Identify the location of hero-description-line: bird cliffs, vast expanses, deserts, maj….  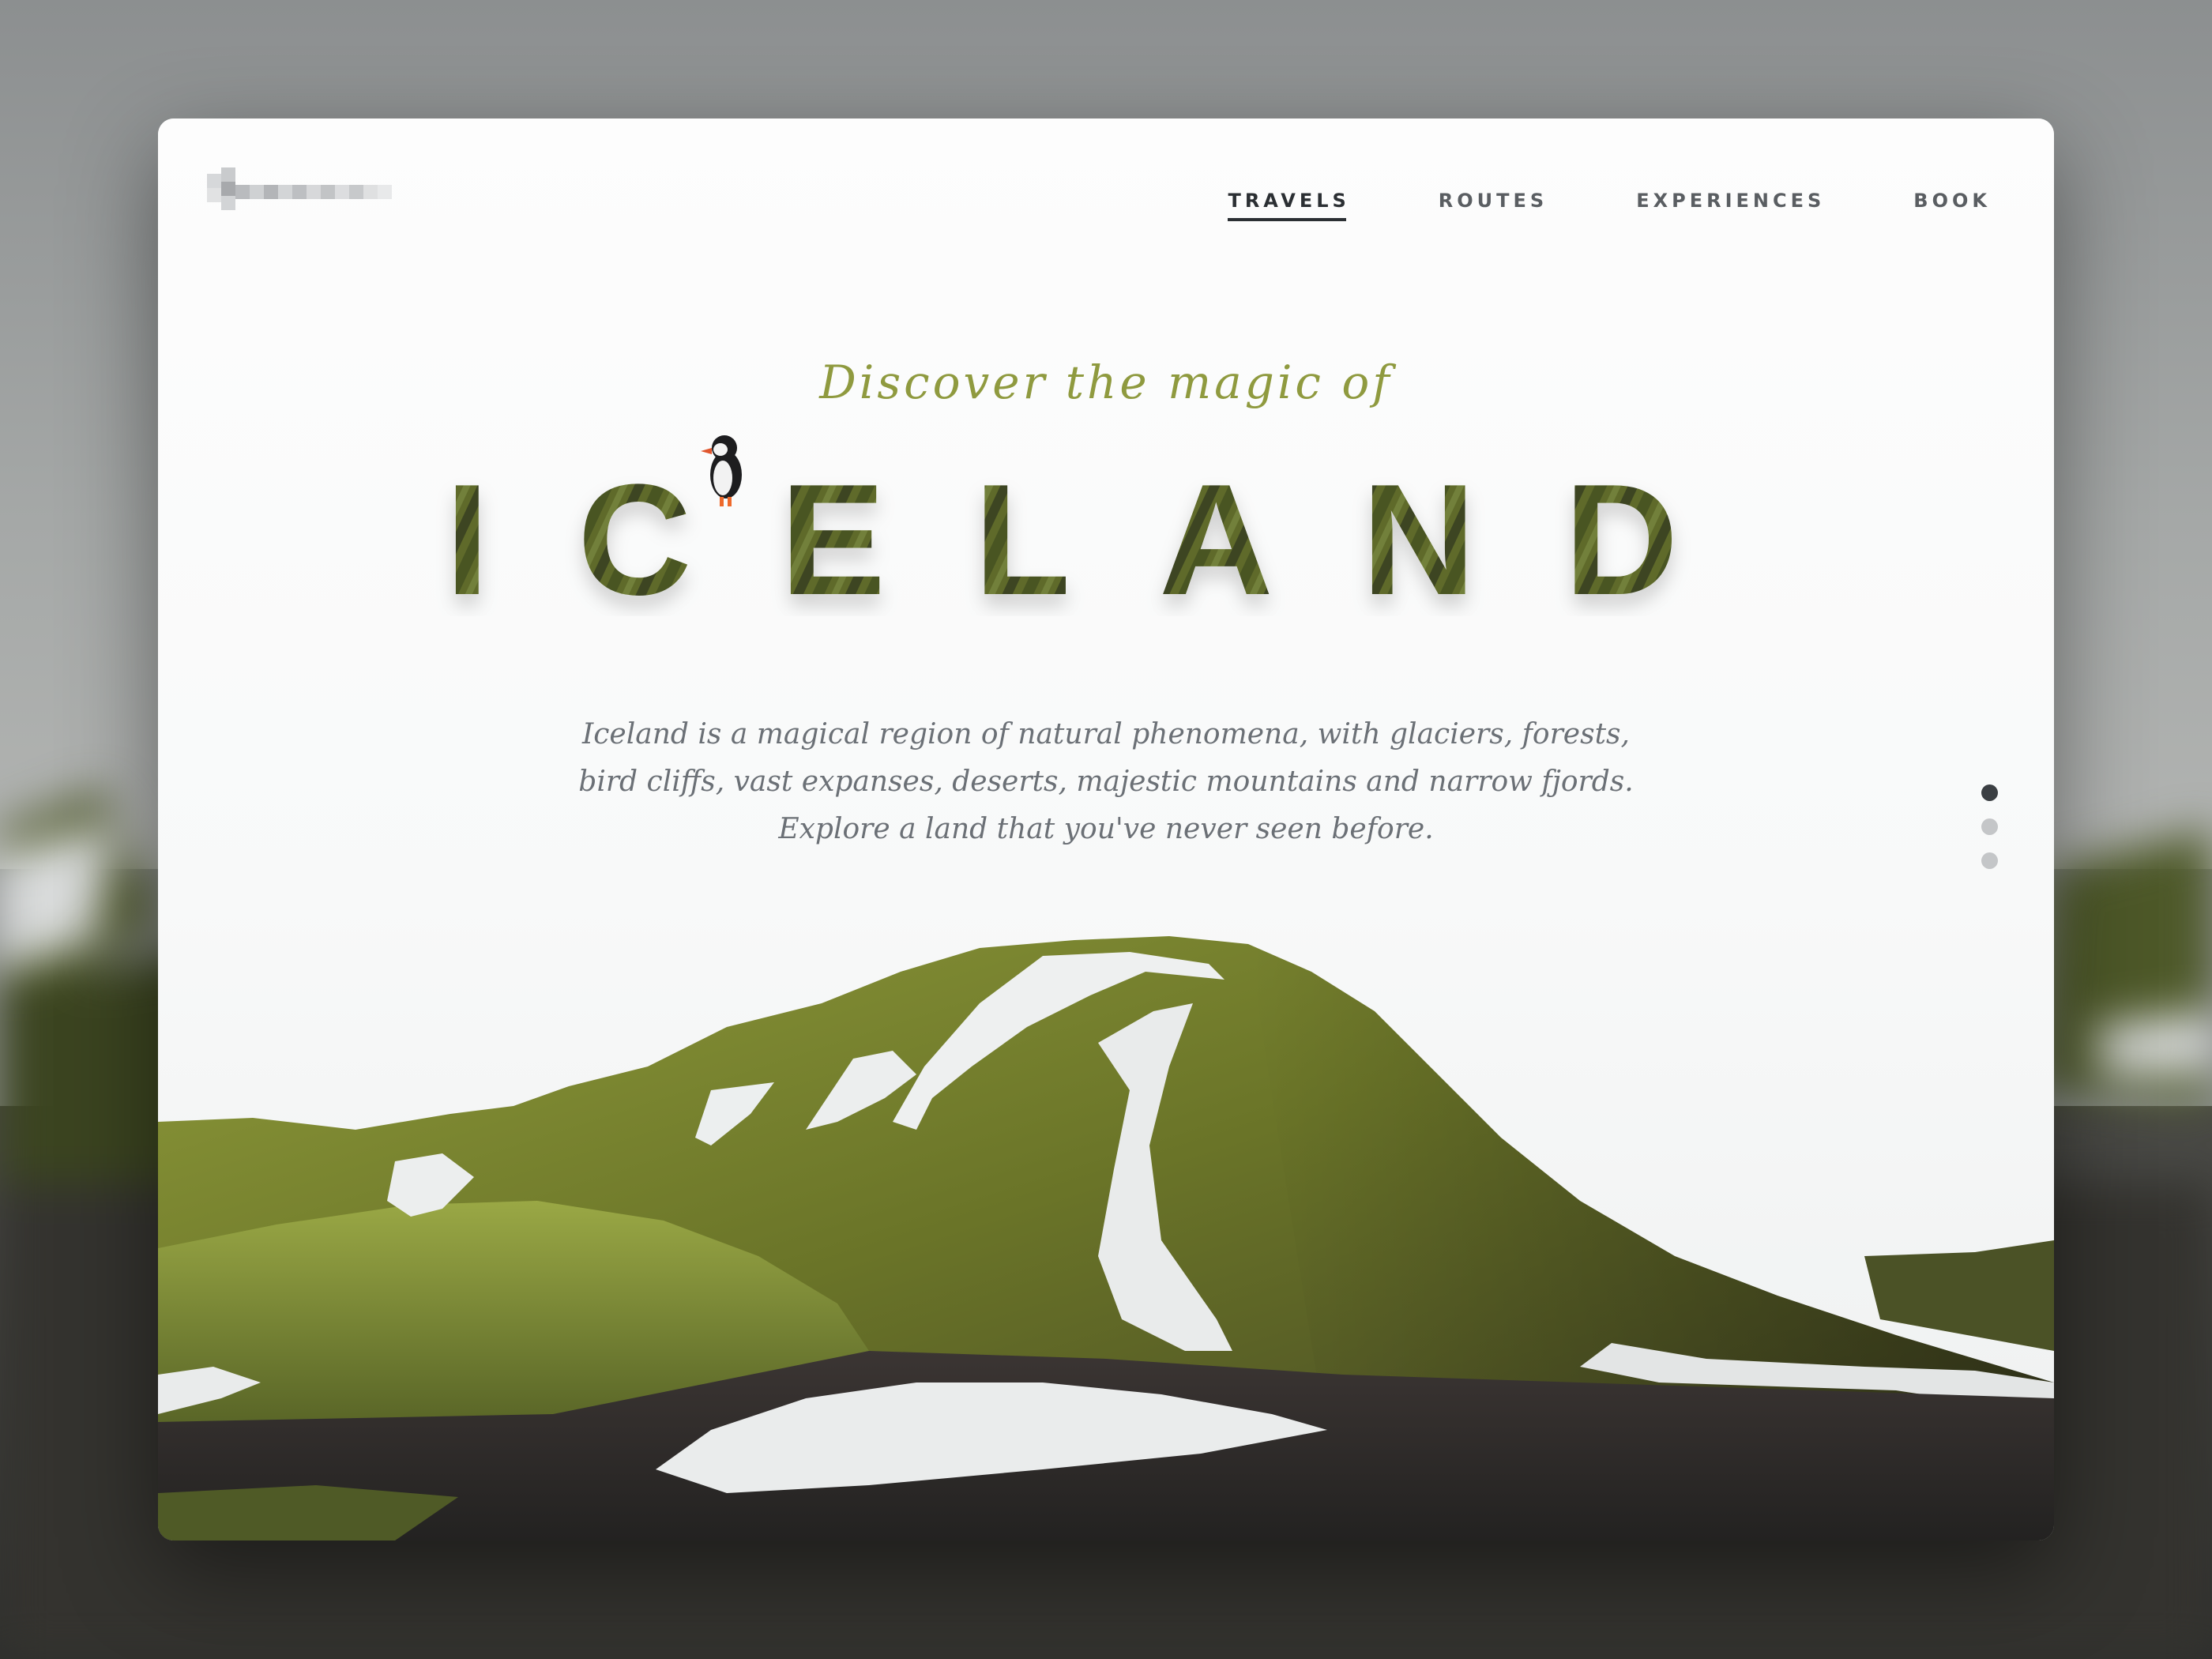
(1106, 782).